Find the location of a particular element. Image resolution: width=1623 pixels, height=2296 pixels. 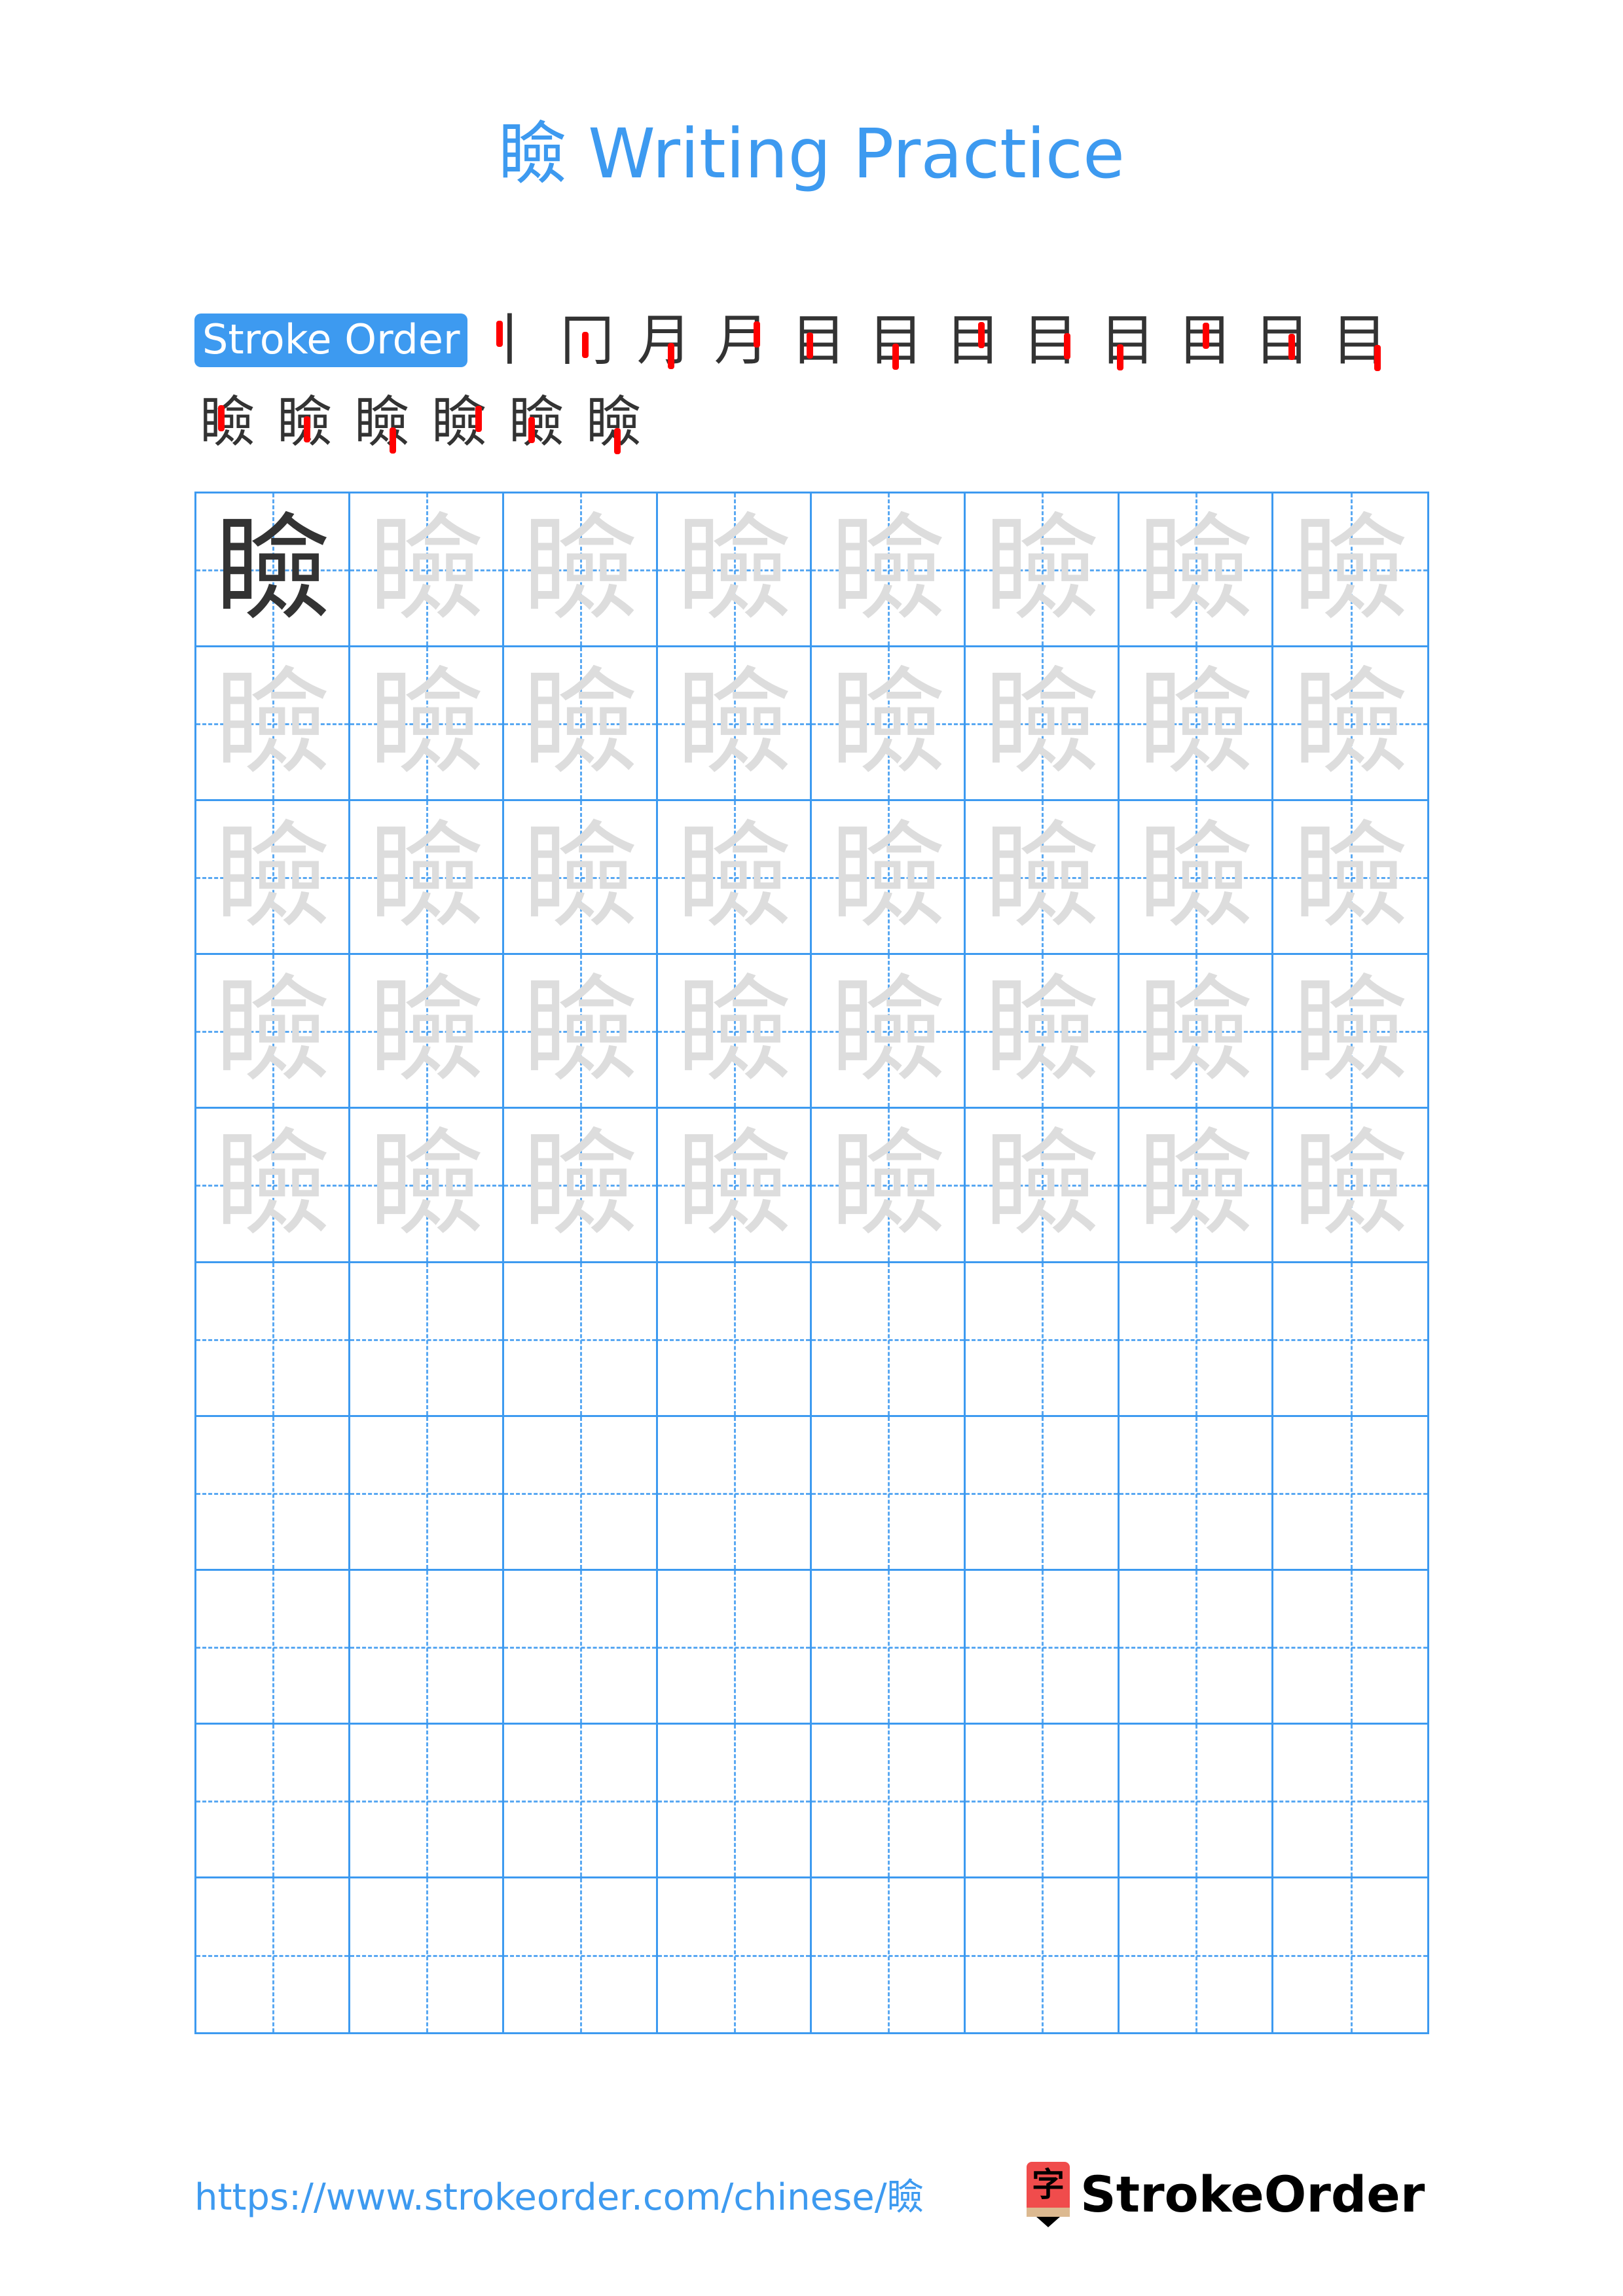

stroke-step-9: 目 is located at coordinates (1127, 340).